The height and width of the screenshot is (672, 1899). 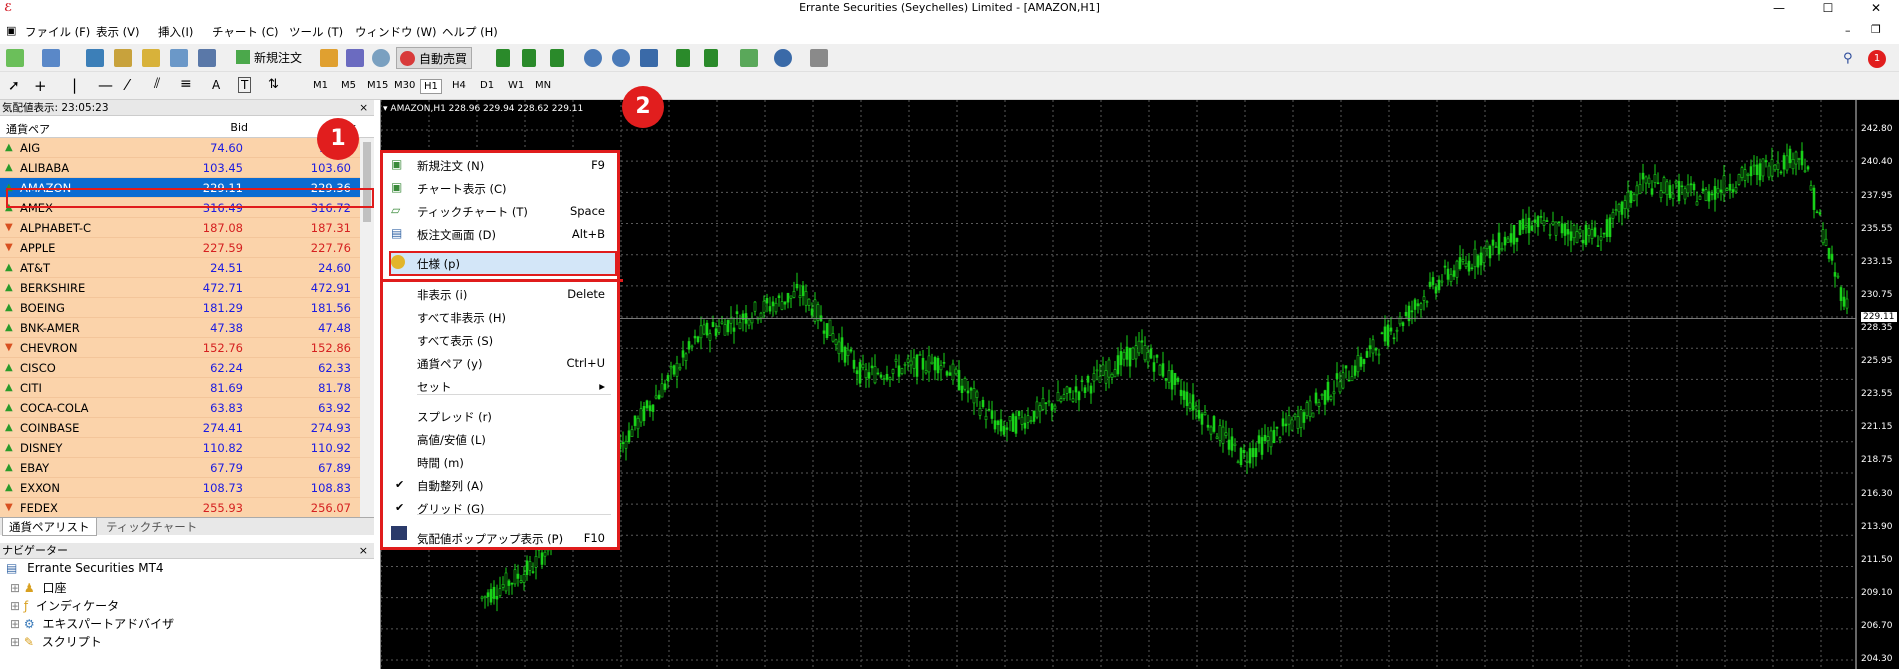 What do you see at coordinates (440, 463) in the screenshot?
I see `context-menu-item: 時間 (m)` at bounding box center [440, 463].